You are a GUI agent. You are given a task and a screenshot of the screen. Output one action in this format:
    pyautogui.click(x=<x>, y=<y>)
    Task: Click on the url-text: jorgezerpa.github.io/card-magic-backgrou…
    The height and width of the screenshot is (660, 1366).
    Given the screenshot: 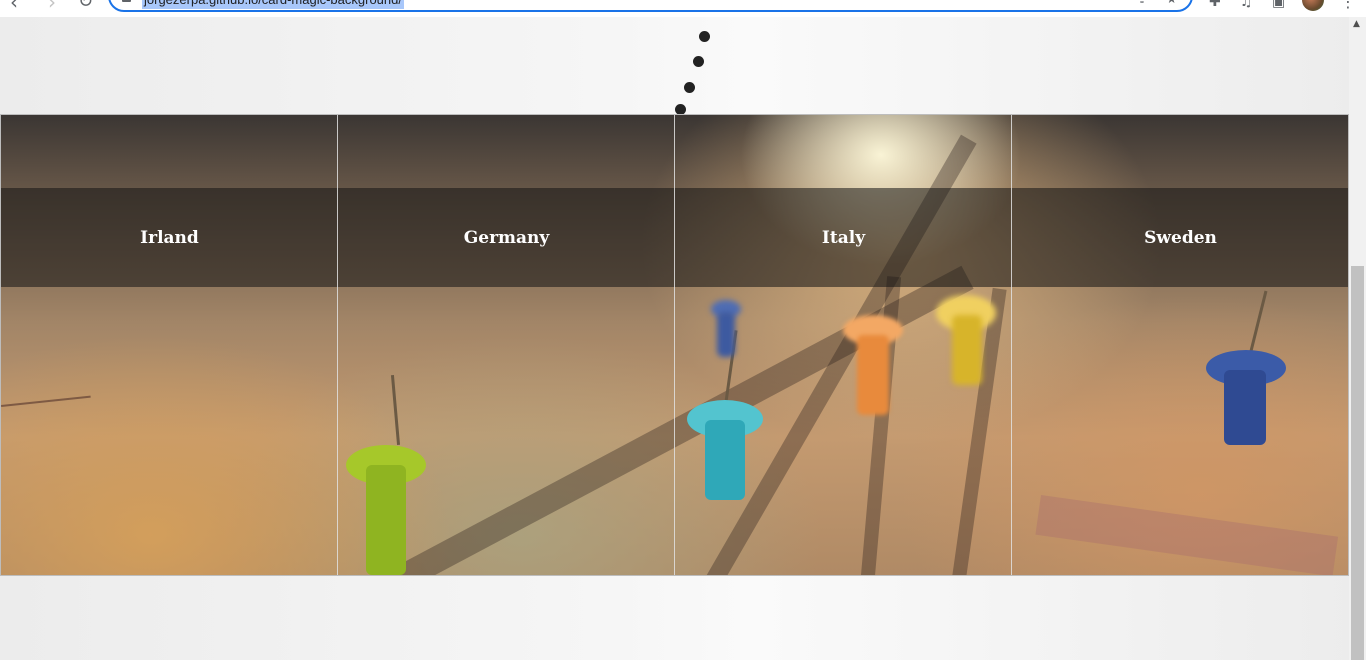 What is the action you would take?
    pyautogui.click(x=273, y=4)
    